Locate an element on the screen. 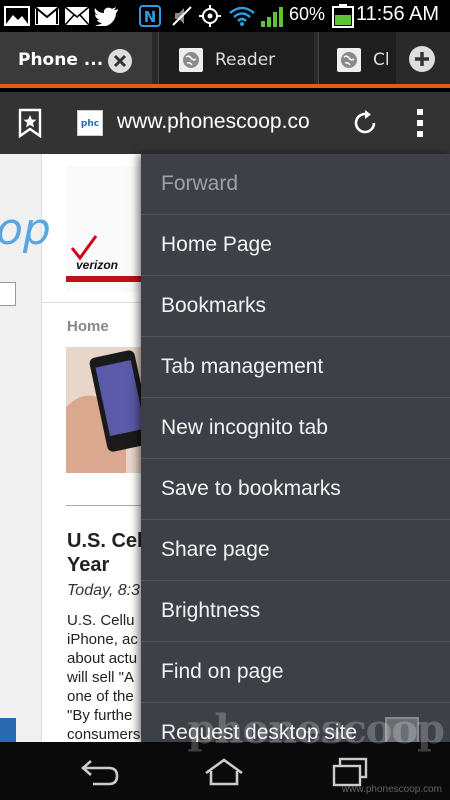 Image resolution: width=450 pixels, height=800 pixels. clock: 11:56 AM is located at coordinates (398, 14).